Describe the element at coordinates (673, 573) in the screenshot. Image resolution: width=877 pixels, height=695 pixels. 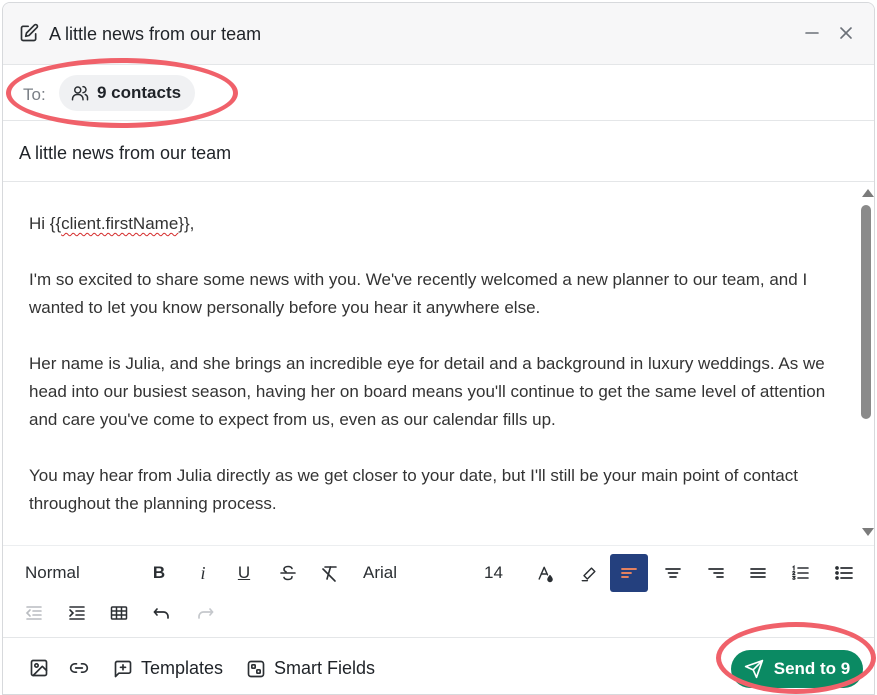
I see `align-center-icon` at that location.